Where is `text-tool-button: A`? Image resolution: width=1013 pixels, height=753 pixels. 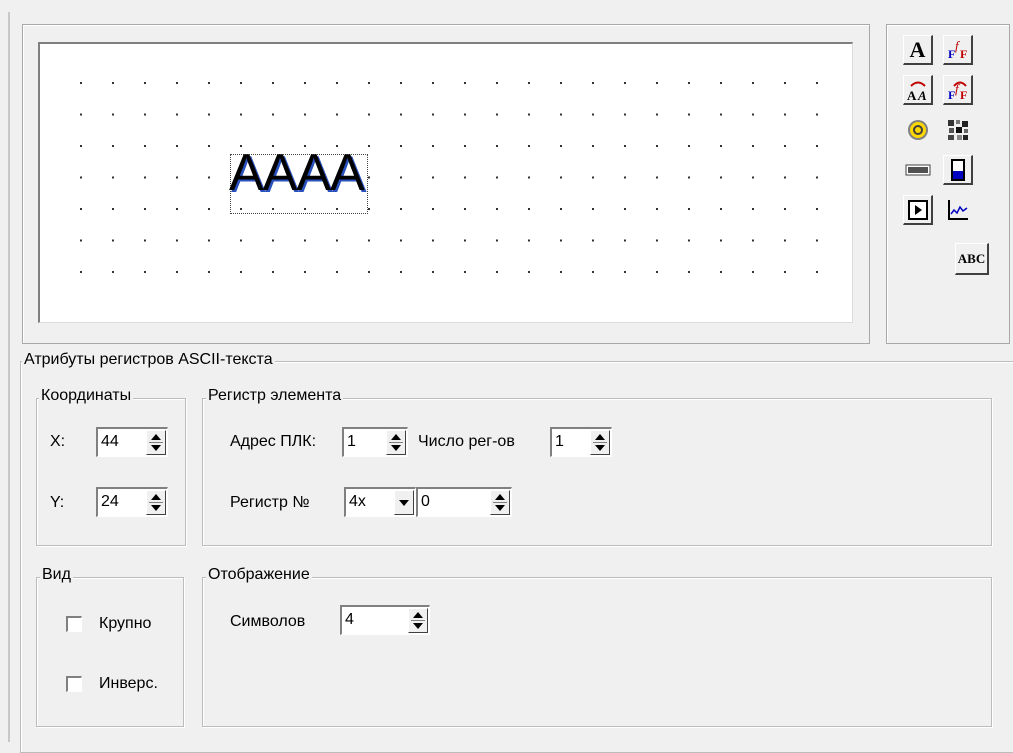 text-tool-button: A is located at coordinates (918, 50).